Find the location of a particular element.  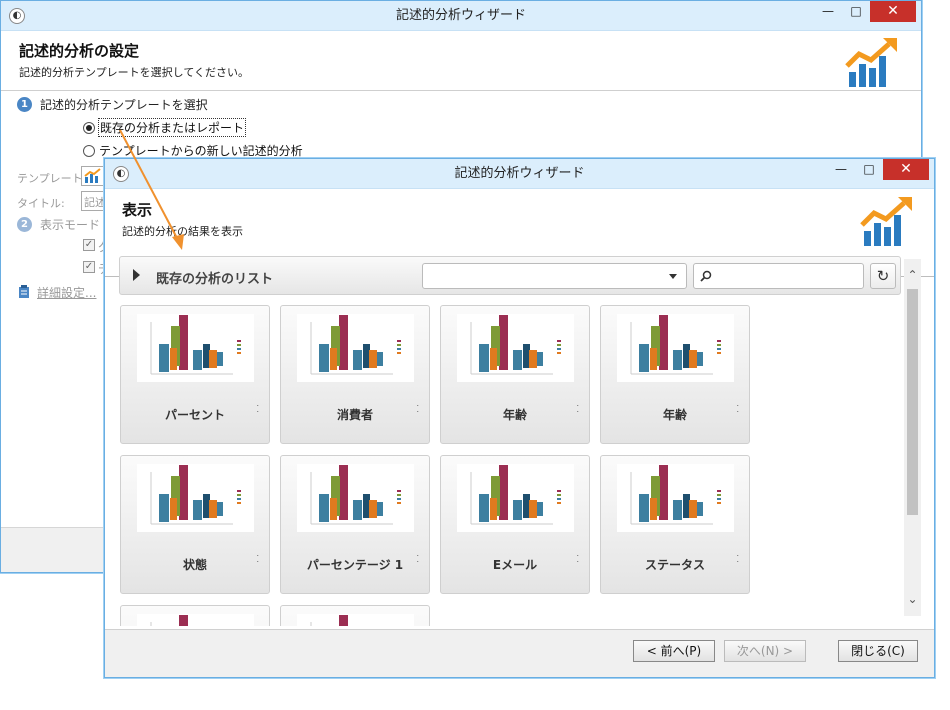

front-footer: < 前へ(P) 次へ(N) > 閉じる(C) is located at coordinates (519, 653).